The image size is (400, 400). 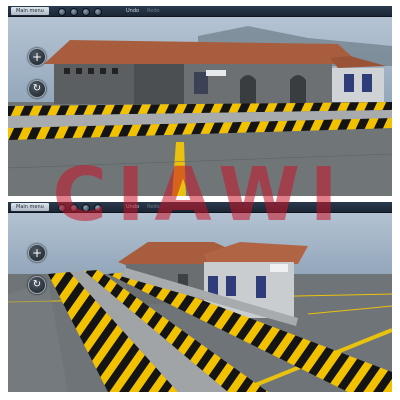 What do you see at coordinates (215, 72) in the screenshot?
I see `station-building` at bounding box center [215, 72].